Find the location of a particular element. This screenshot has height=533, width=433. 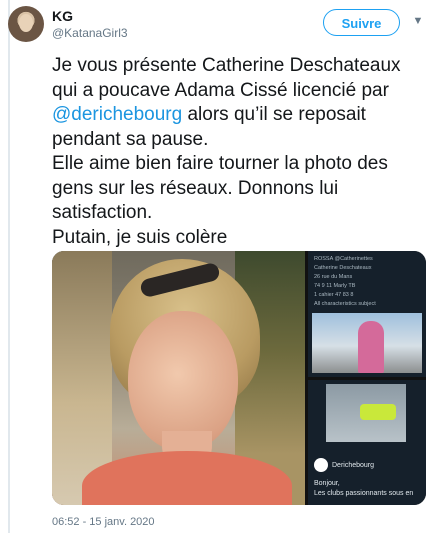

tweet-line: pendant sa pause. is located at coordinates (130, 139).